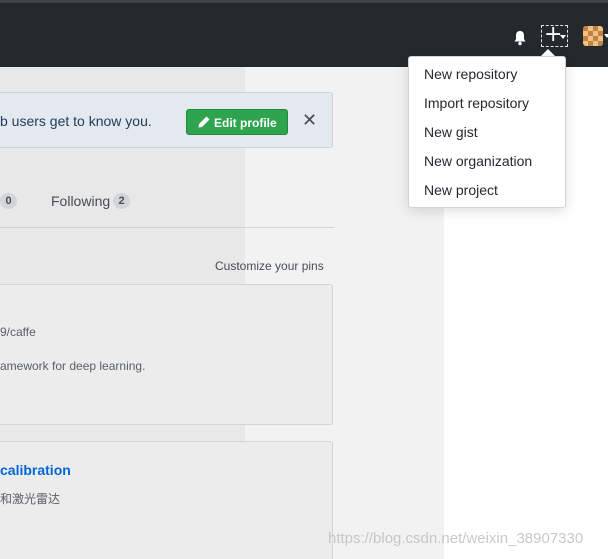 Image resolution: width=608 pixels, height=559 pixels. I want to click on edit-profile-label: Edit profile, so click(245, 123).